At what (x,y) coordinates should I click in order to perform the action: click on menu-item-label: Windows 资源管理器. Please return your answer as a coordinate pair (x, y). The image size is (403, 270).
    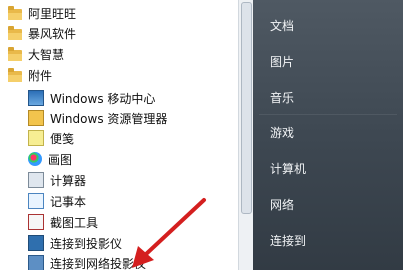
    Looking at the image, I should click on (109, 118).